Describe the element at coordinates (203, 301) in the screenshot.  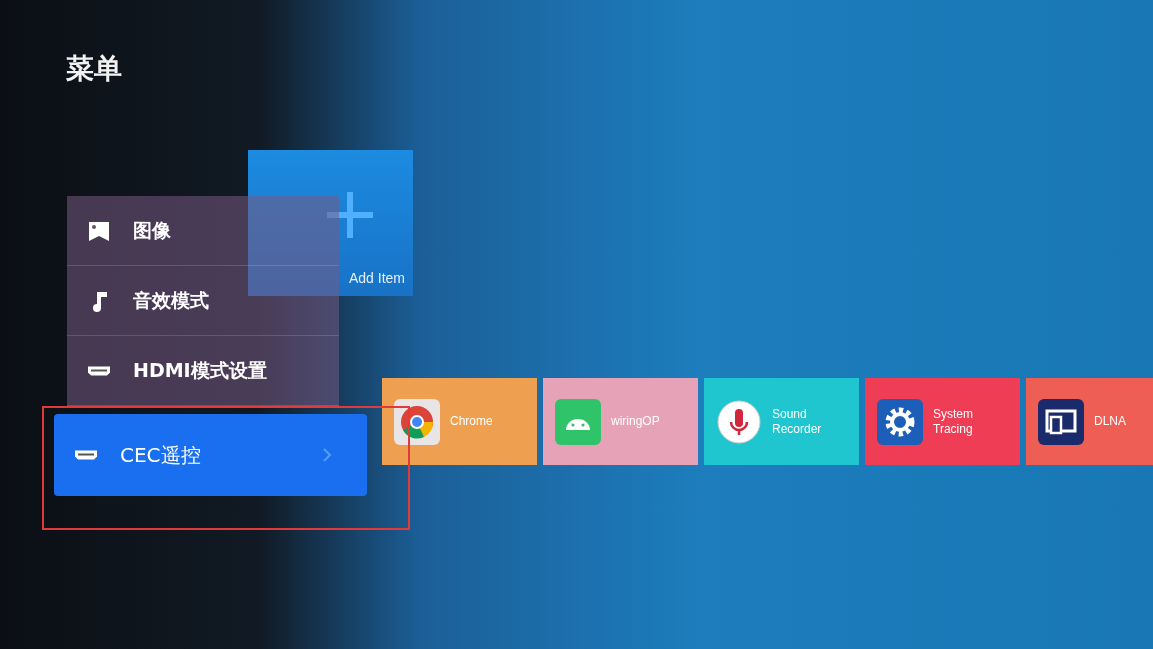
I see `menu-item: 音效模式` at that location.